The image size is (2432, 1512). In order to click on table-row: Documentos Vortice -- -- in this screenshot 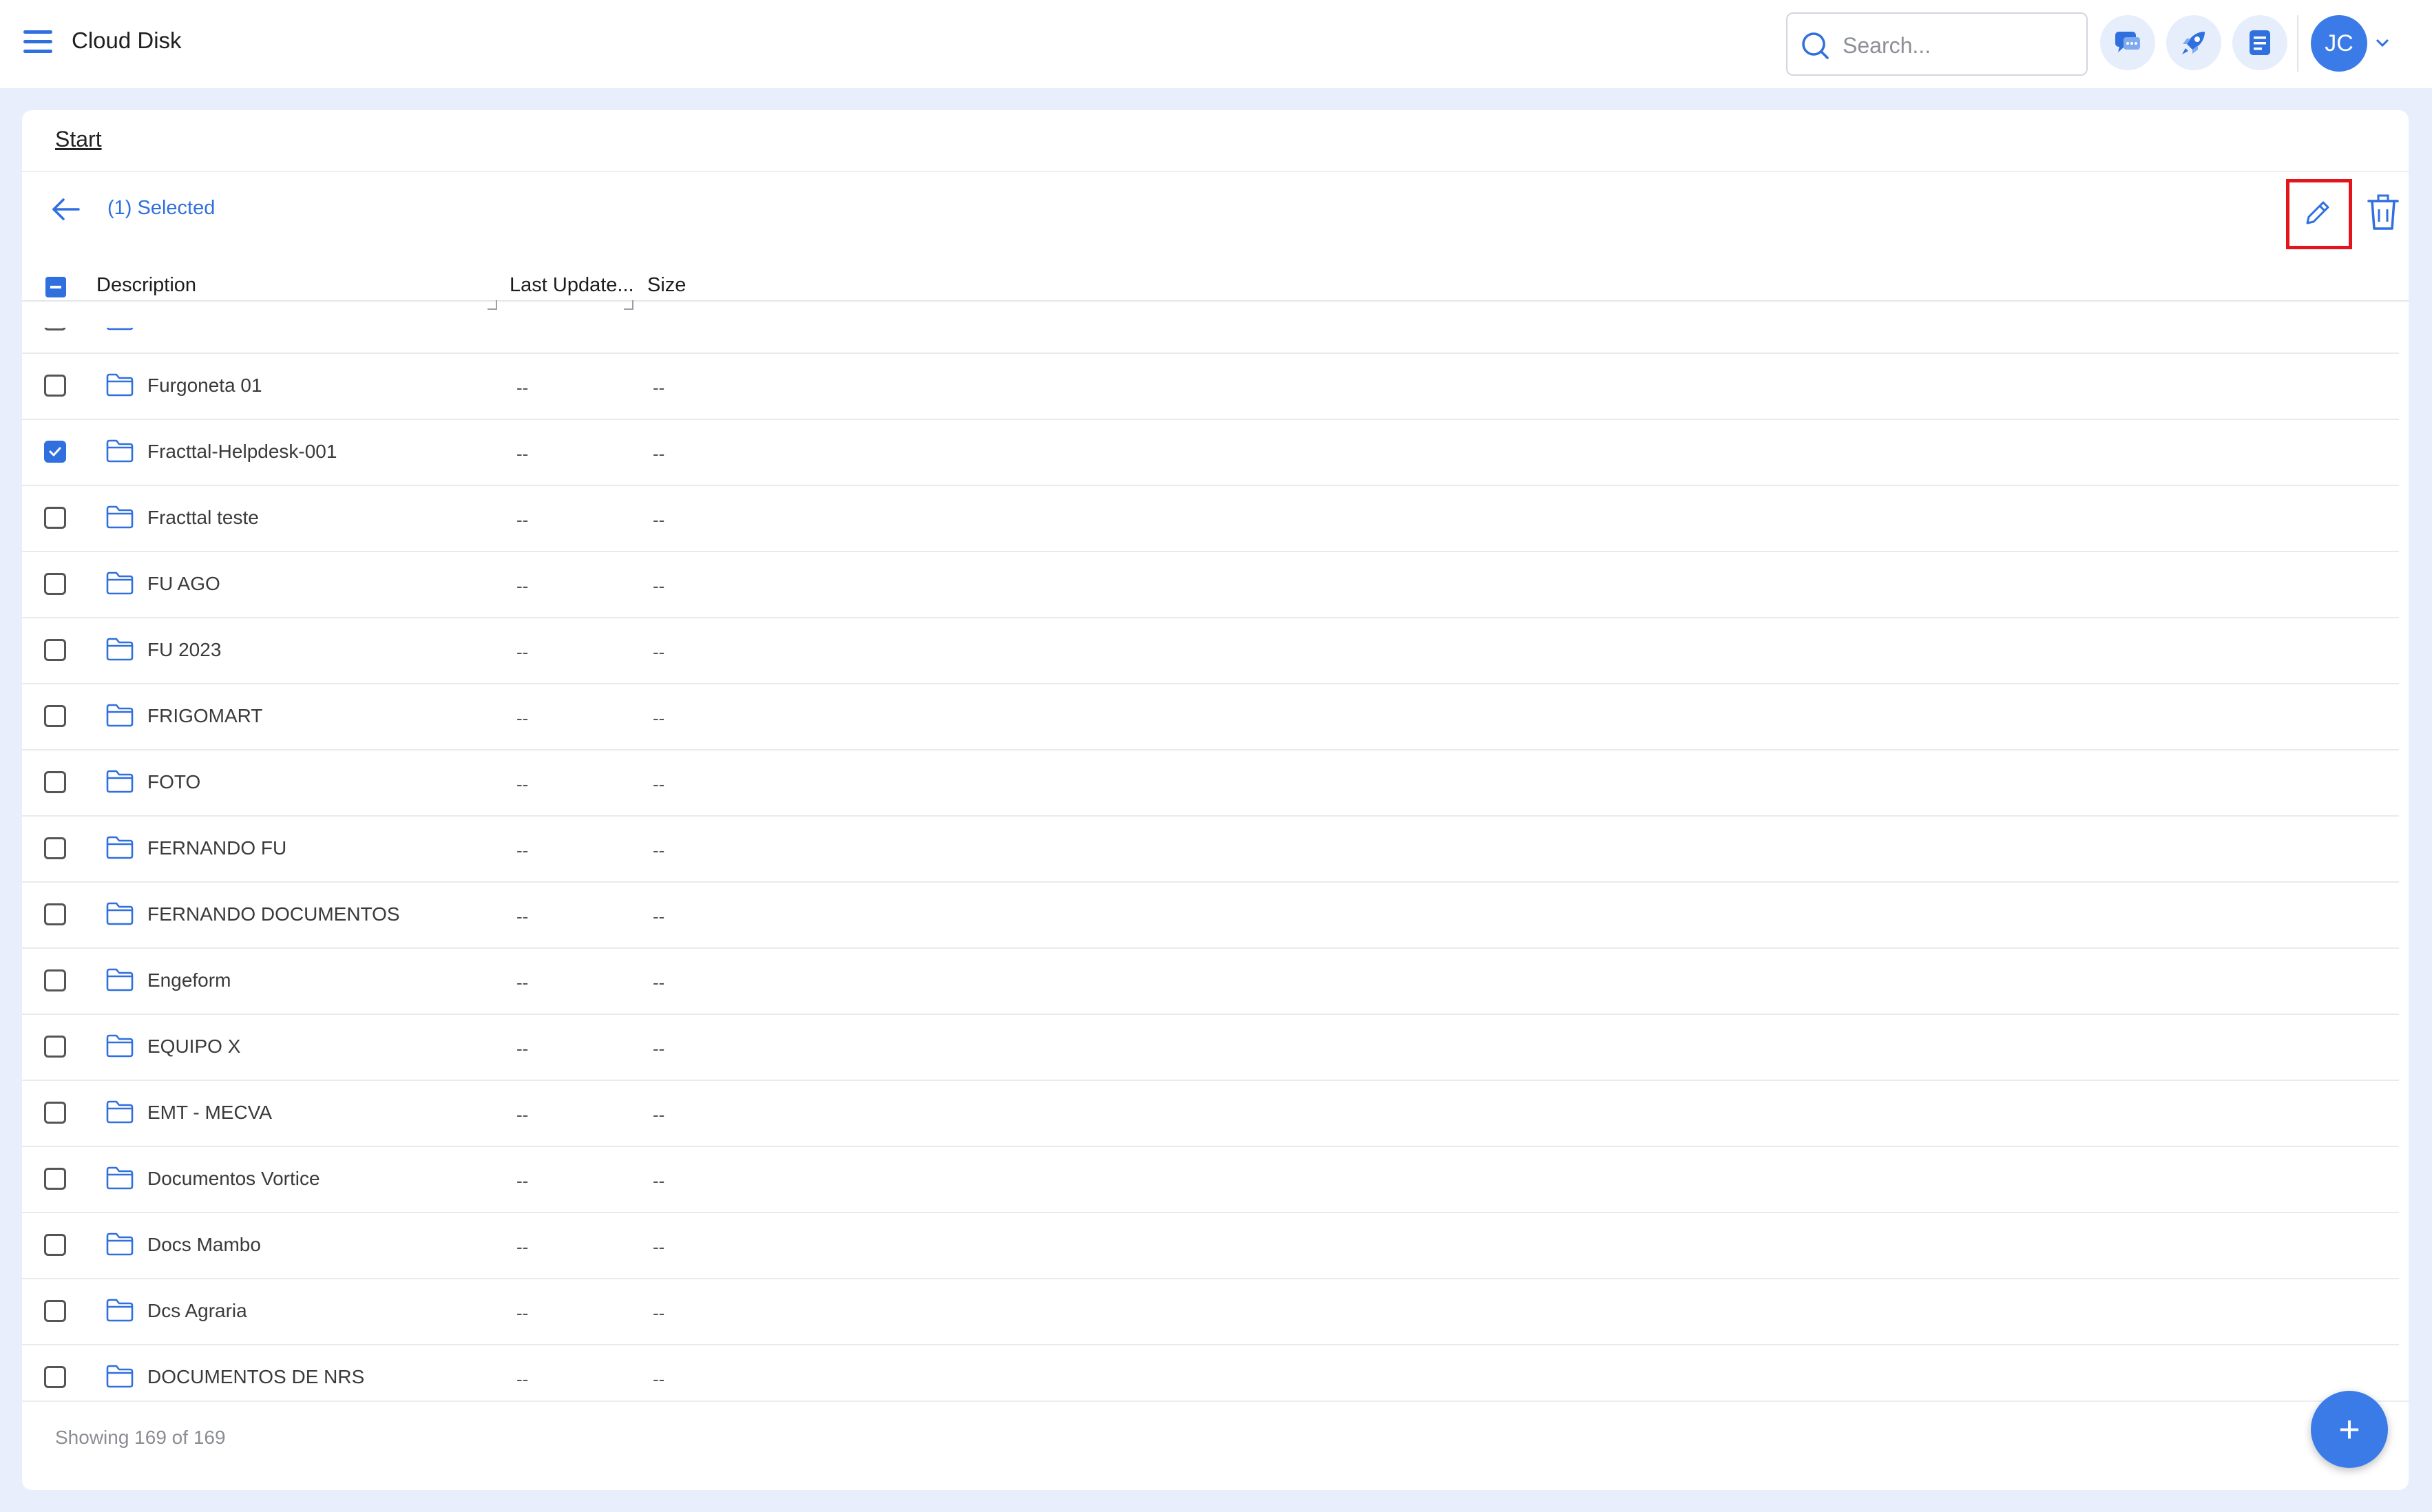, I will do `click(1210, 1179)`.